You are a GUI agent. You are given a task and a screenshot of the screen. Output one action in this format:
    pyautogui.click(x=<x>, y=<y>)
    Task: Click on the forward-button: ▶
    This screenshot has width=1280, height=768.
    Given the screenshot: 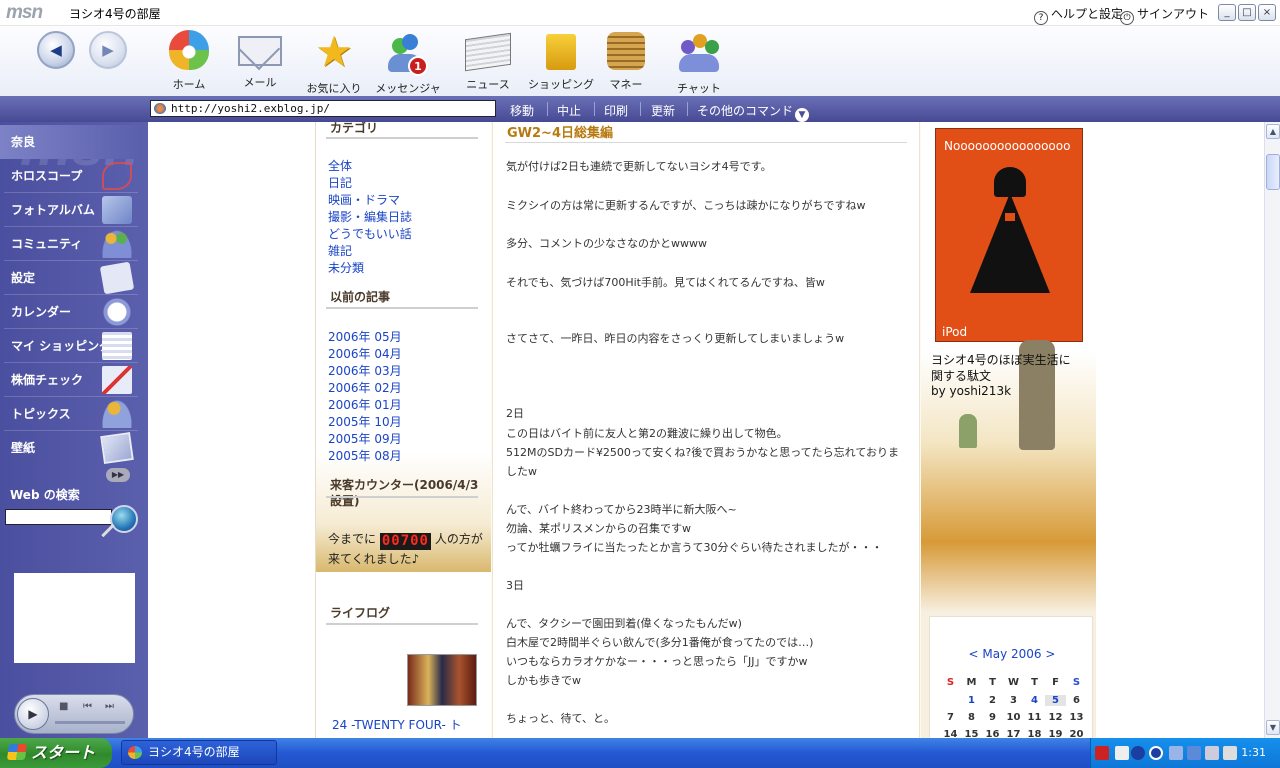 What is the action you would take?
    pyautogui.click(x=108, y=50)
    